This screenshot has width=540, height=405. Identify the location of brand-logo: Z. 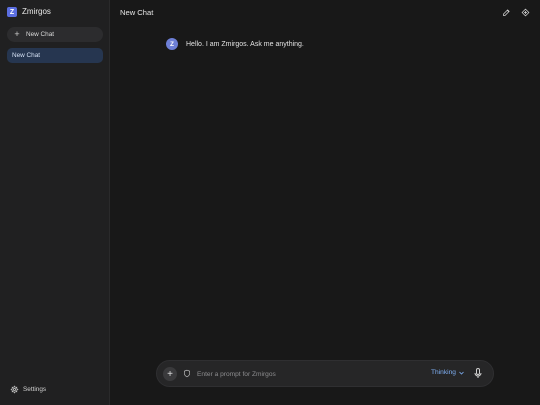
(12, 12).